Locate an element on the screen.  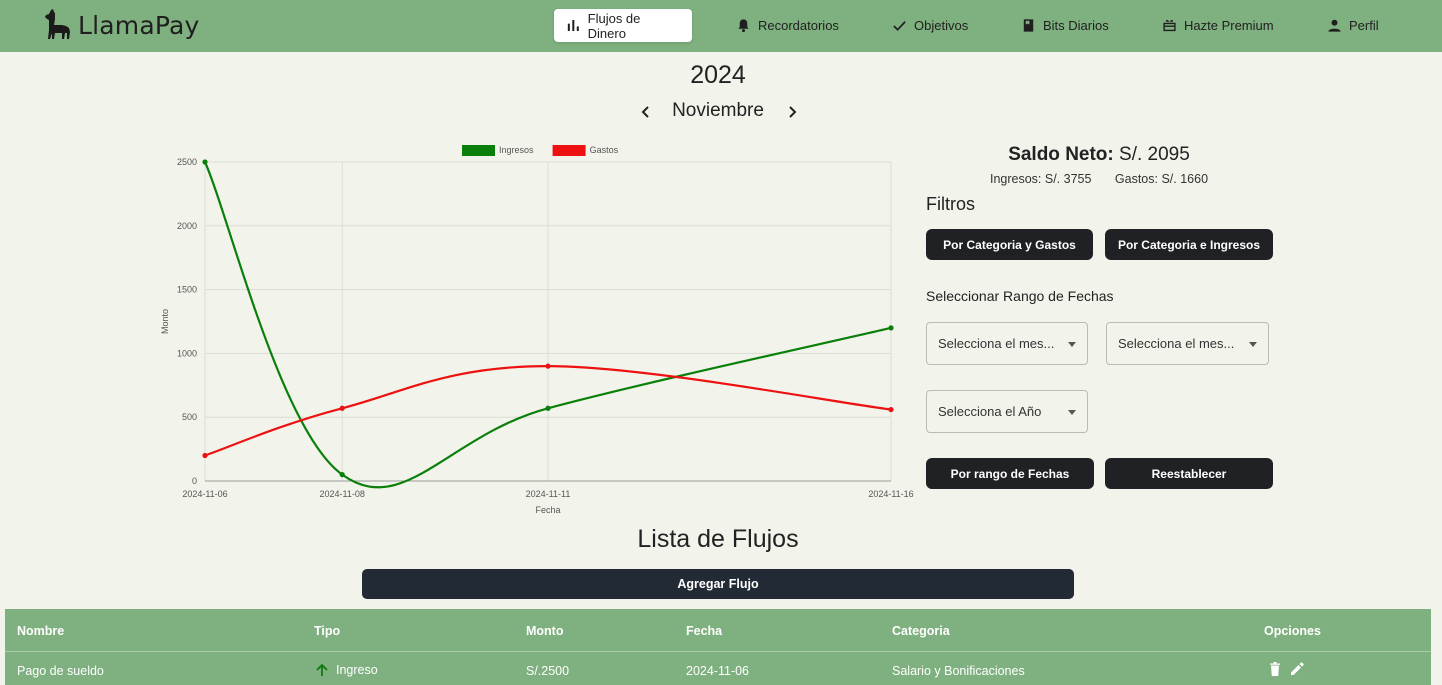
y-axis-label: Monto is located at coordinates (165, 321).